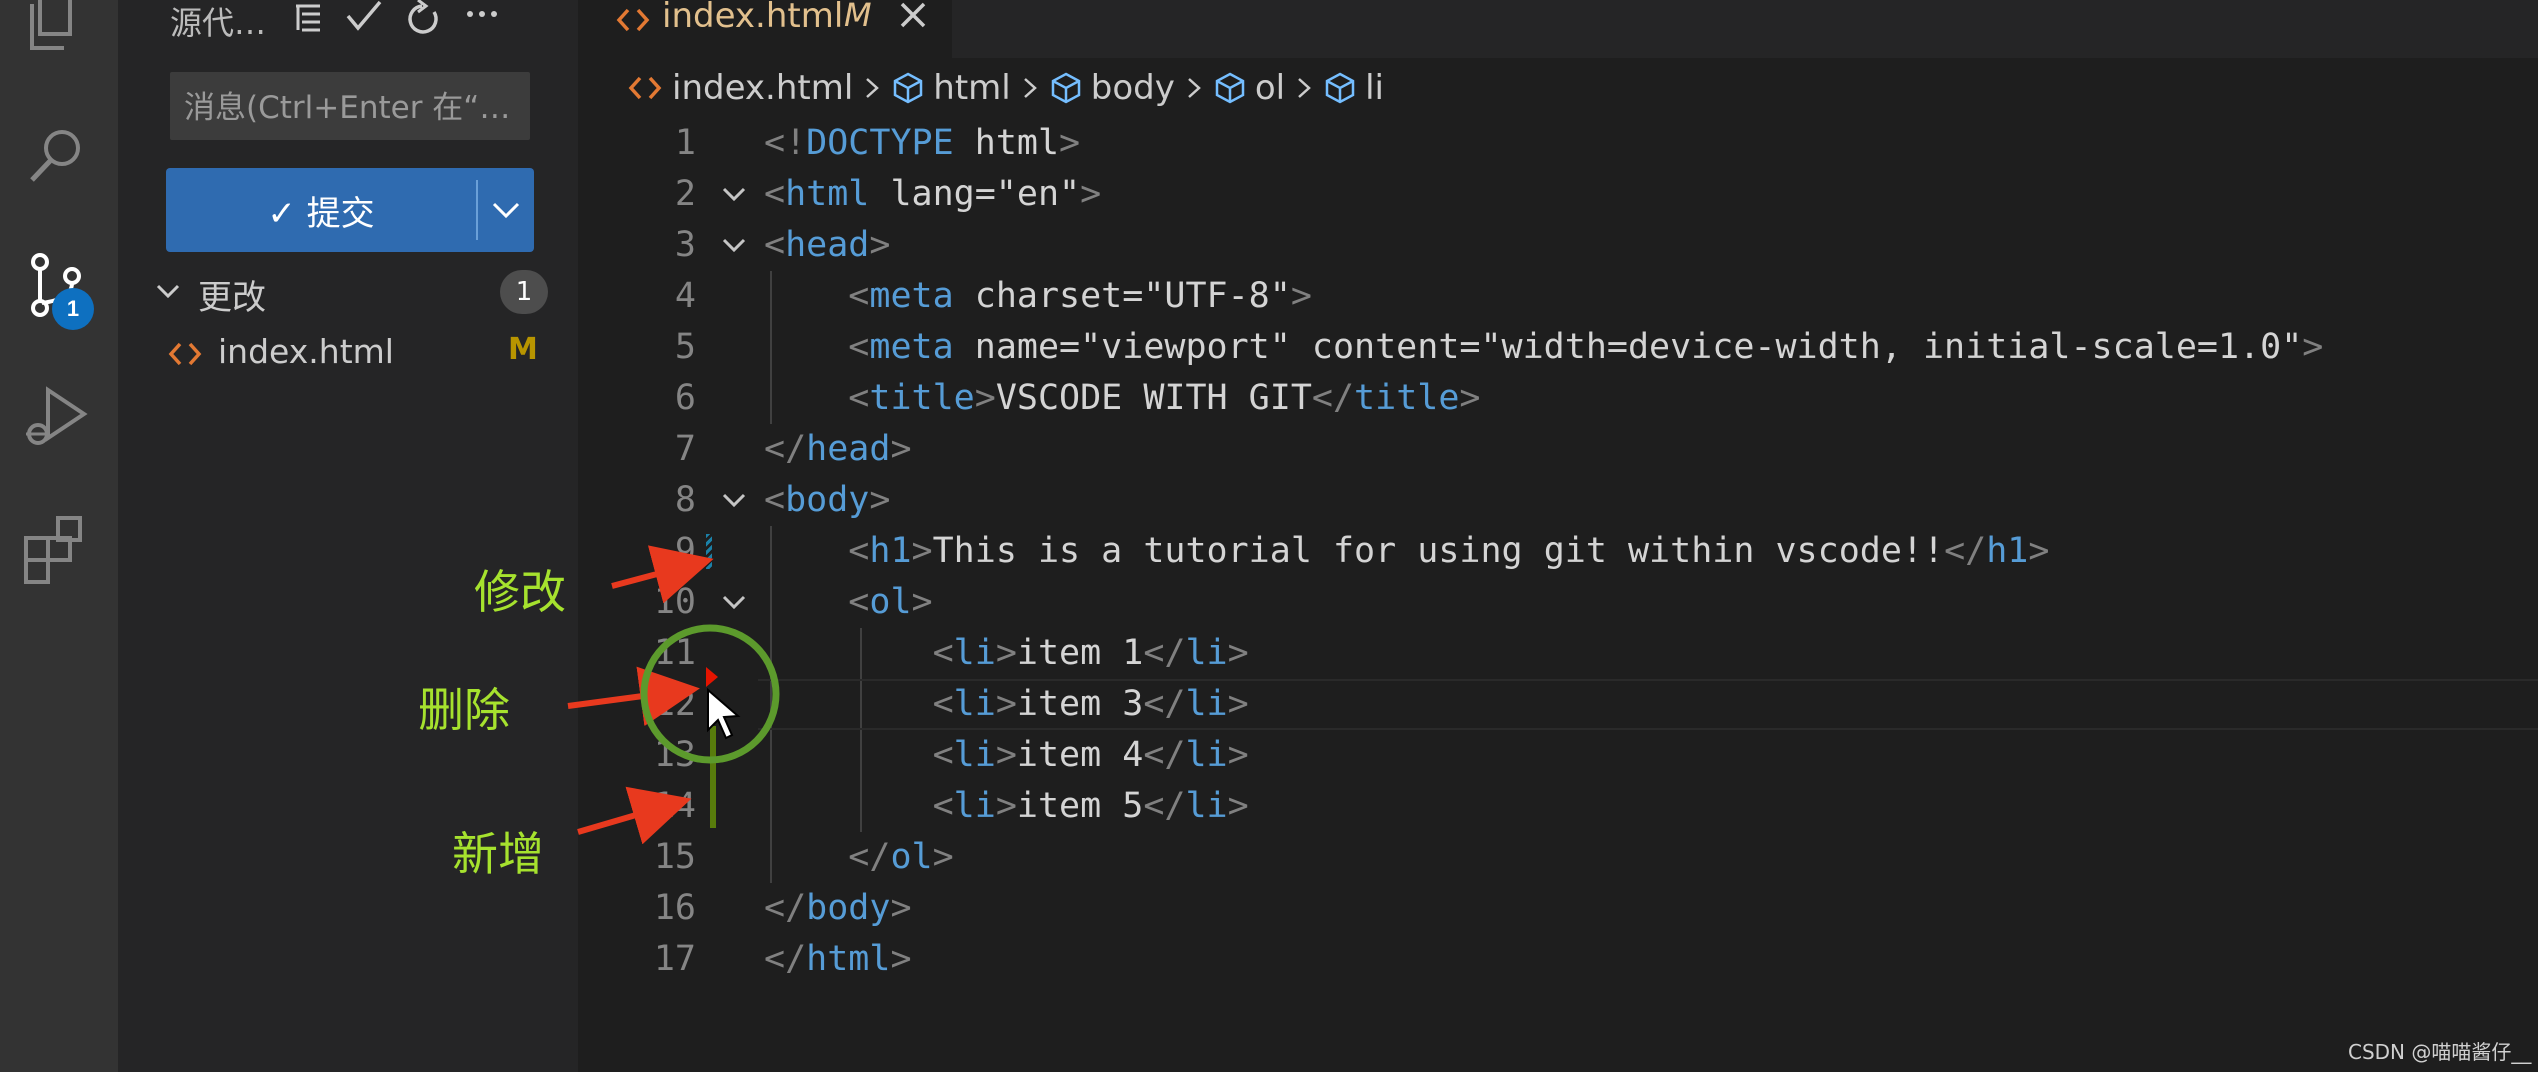  I want to click on changed-file-name: index.html, so click(306, 351).